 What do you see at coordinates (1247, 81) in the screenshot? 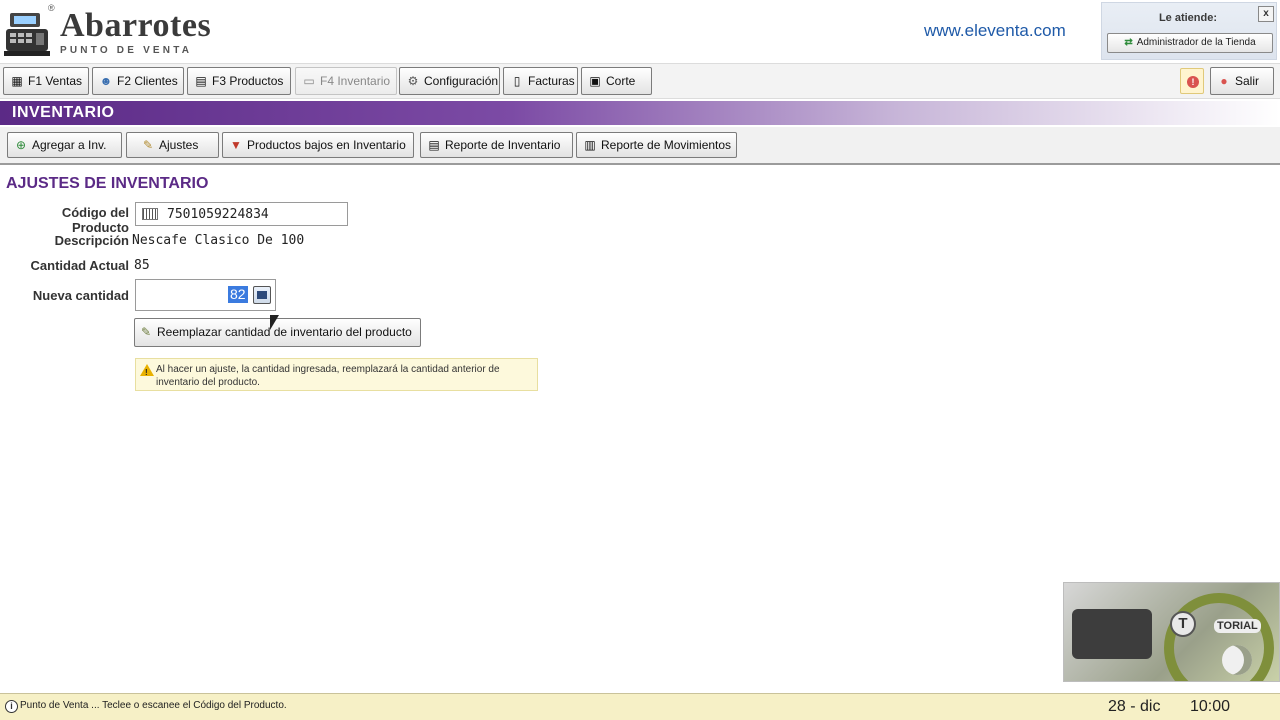
I see `exit-label: Salir` at bounding box center [1247, 81].